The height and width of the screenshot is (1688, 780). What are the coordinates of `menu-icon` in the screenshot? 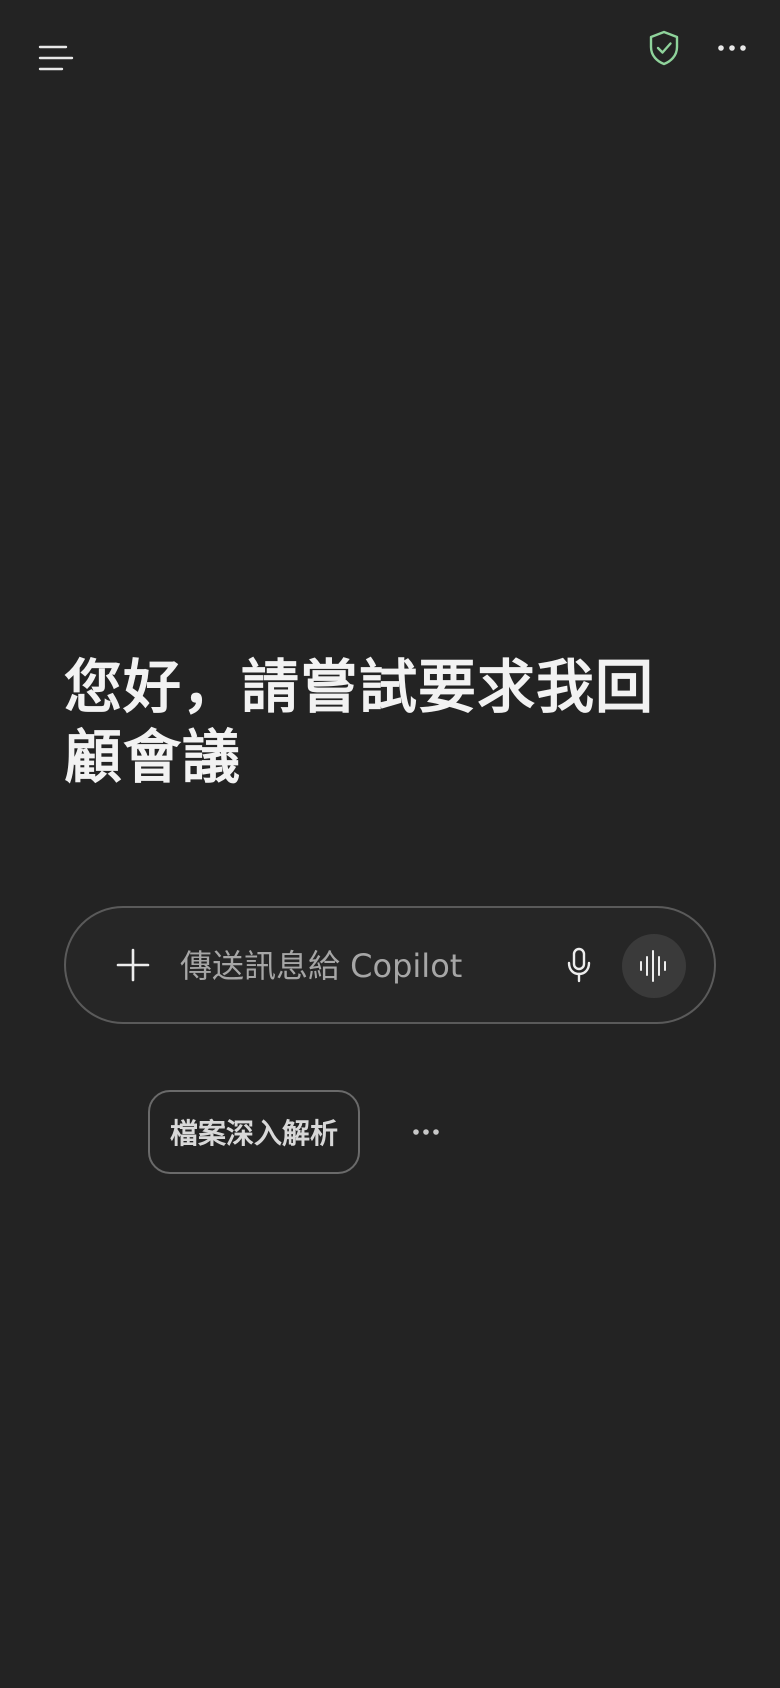 It's located at (56, 58).